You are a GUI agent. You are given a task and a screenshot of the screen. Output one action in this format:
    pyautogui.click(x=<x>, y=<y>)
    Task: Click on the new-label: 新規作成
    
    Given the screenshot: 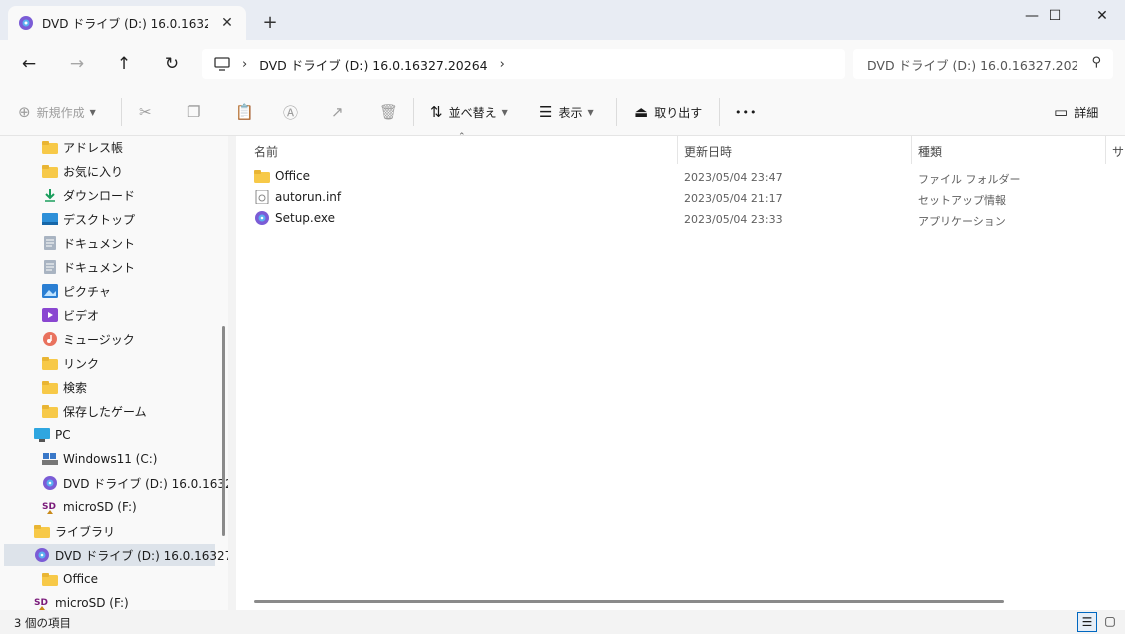 What is the action you would take?
    pyautogui.click(x=60, y=112)
    